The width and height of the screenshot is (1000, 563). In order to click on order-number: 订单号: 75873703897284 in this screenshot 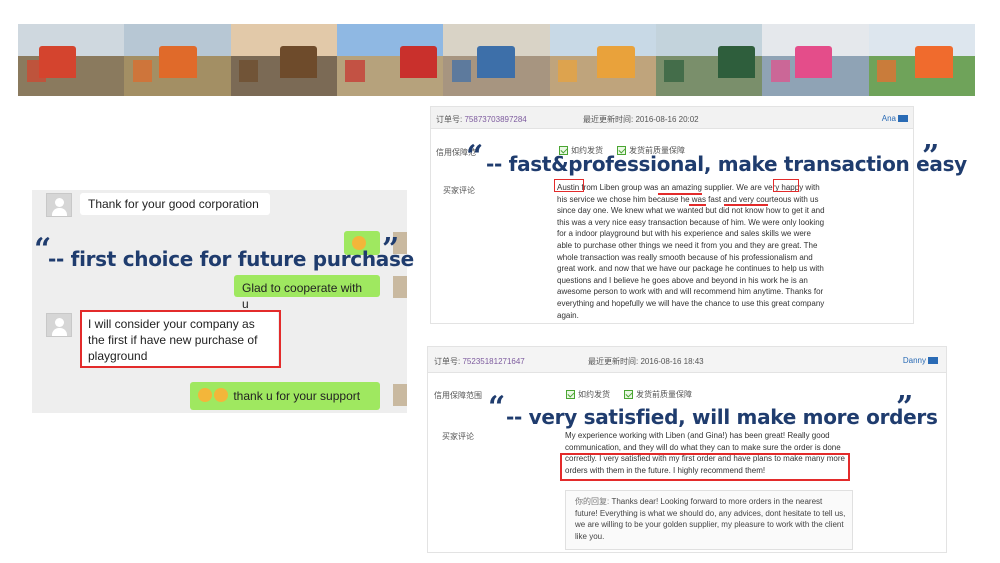, I will do `click(481, 119)`.